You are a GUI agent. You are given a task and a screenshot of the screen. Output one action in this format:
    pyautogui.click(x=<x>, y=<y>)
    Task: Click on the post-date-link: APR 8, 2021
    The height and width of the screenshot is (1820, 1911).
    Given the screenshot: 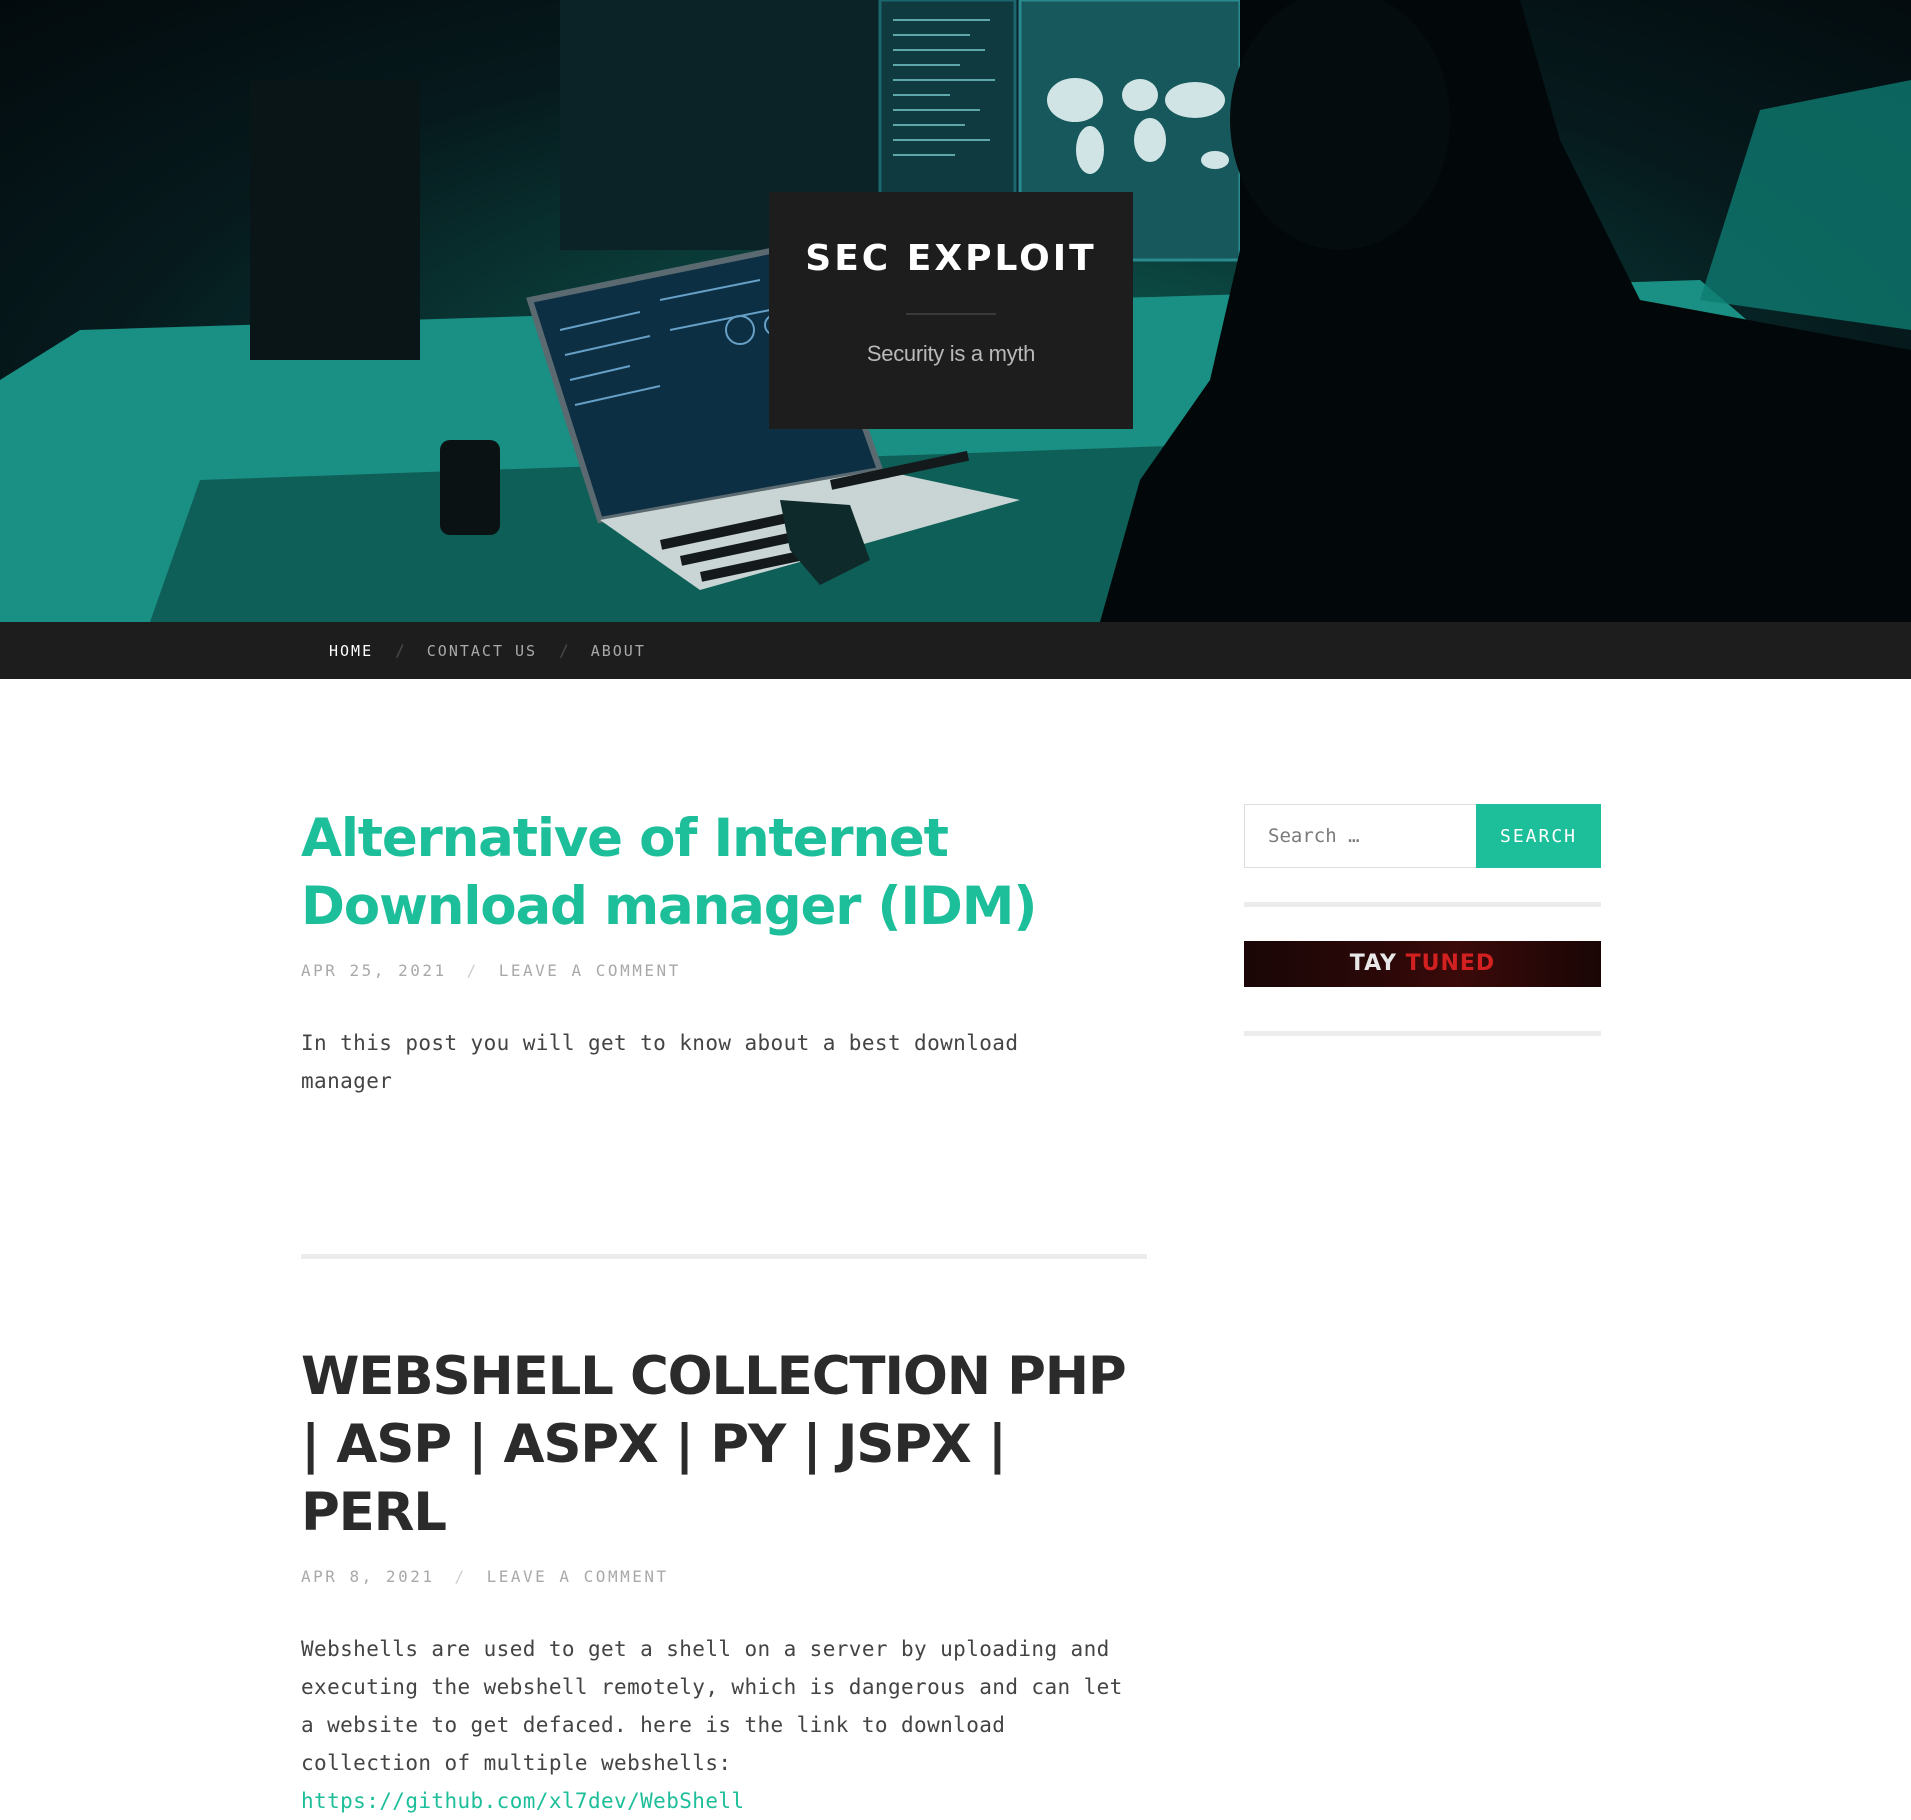 What is the action you would take?
    pyautogui.click(x=367, y=1576)
    